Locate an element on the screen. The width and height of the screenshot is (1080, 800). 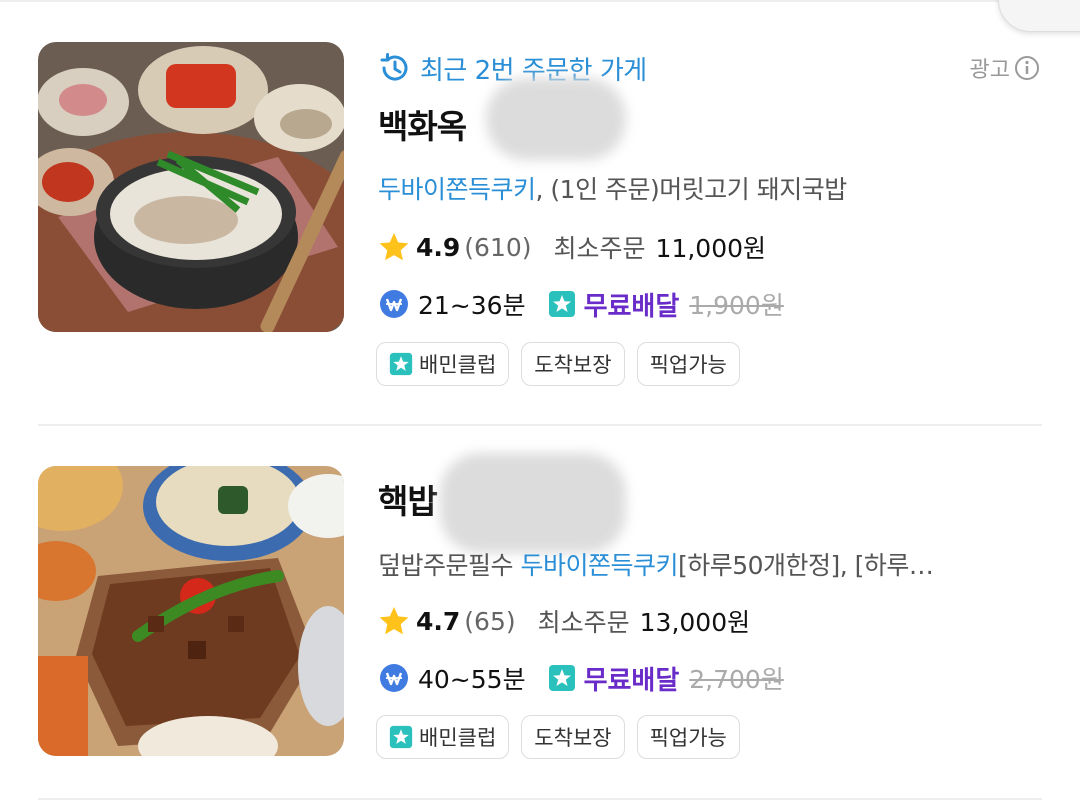
ad-label: 광고 is located at coordinates (989, 70).